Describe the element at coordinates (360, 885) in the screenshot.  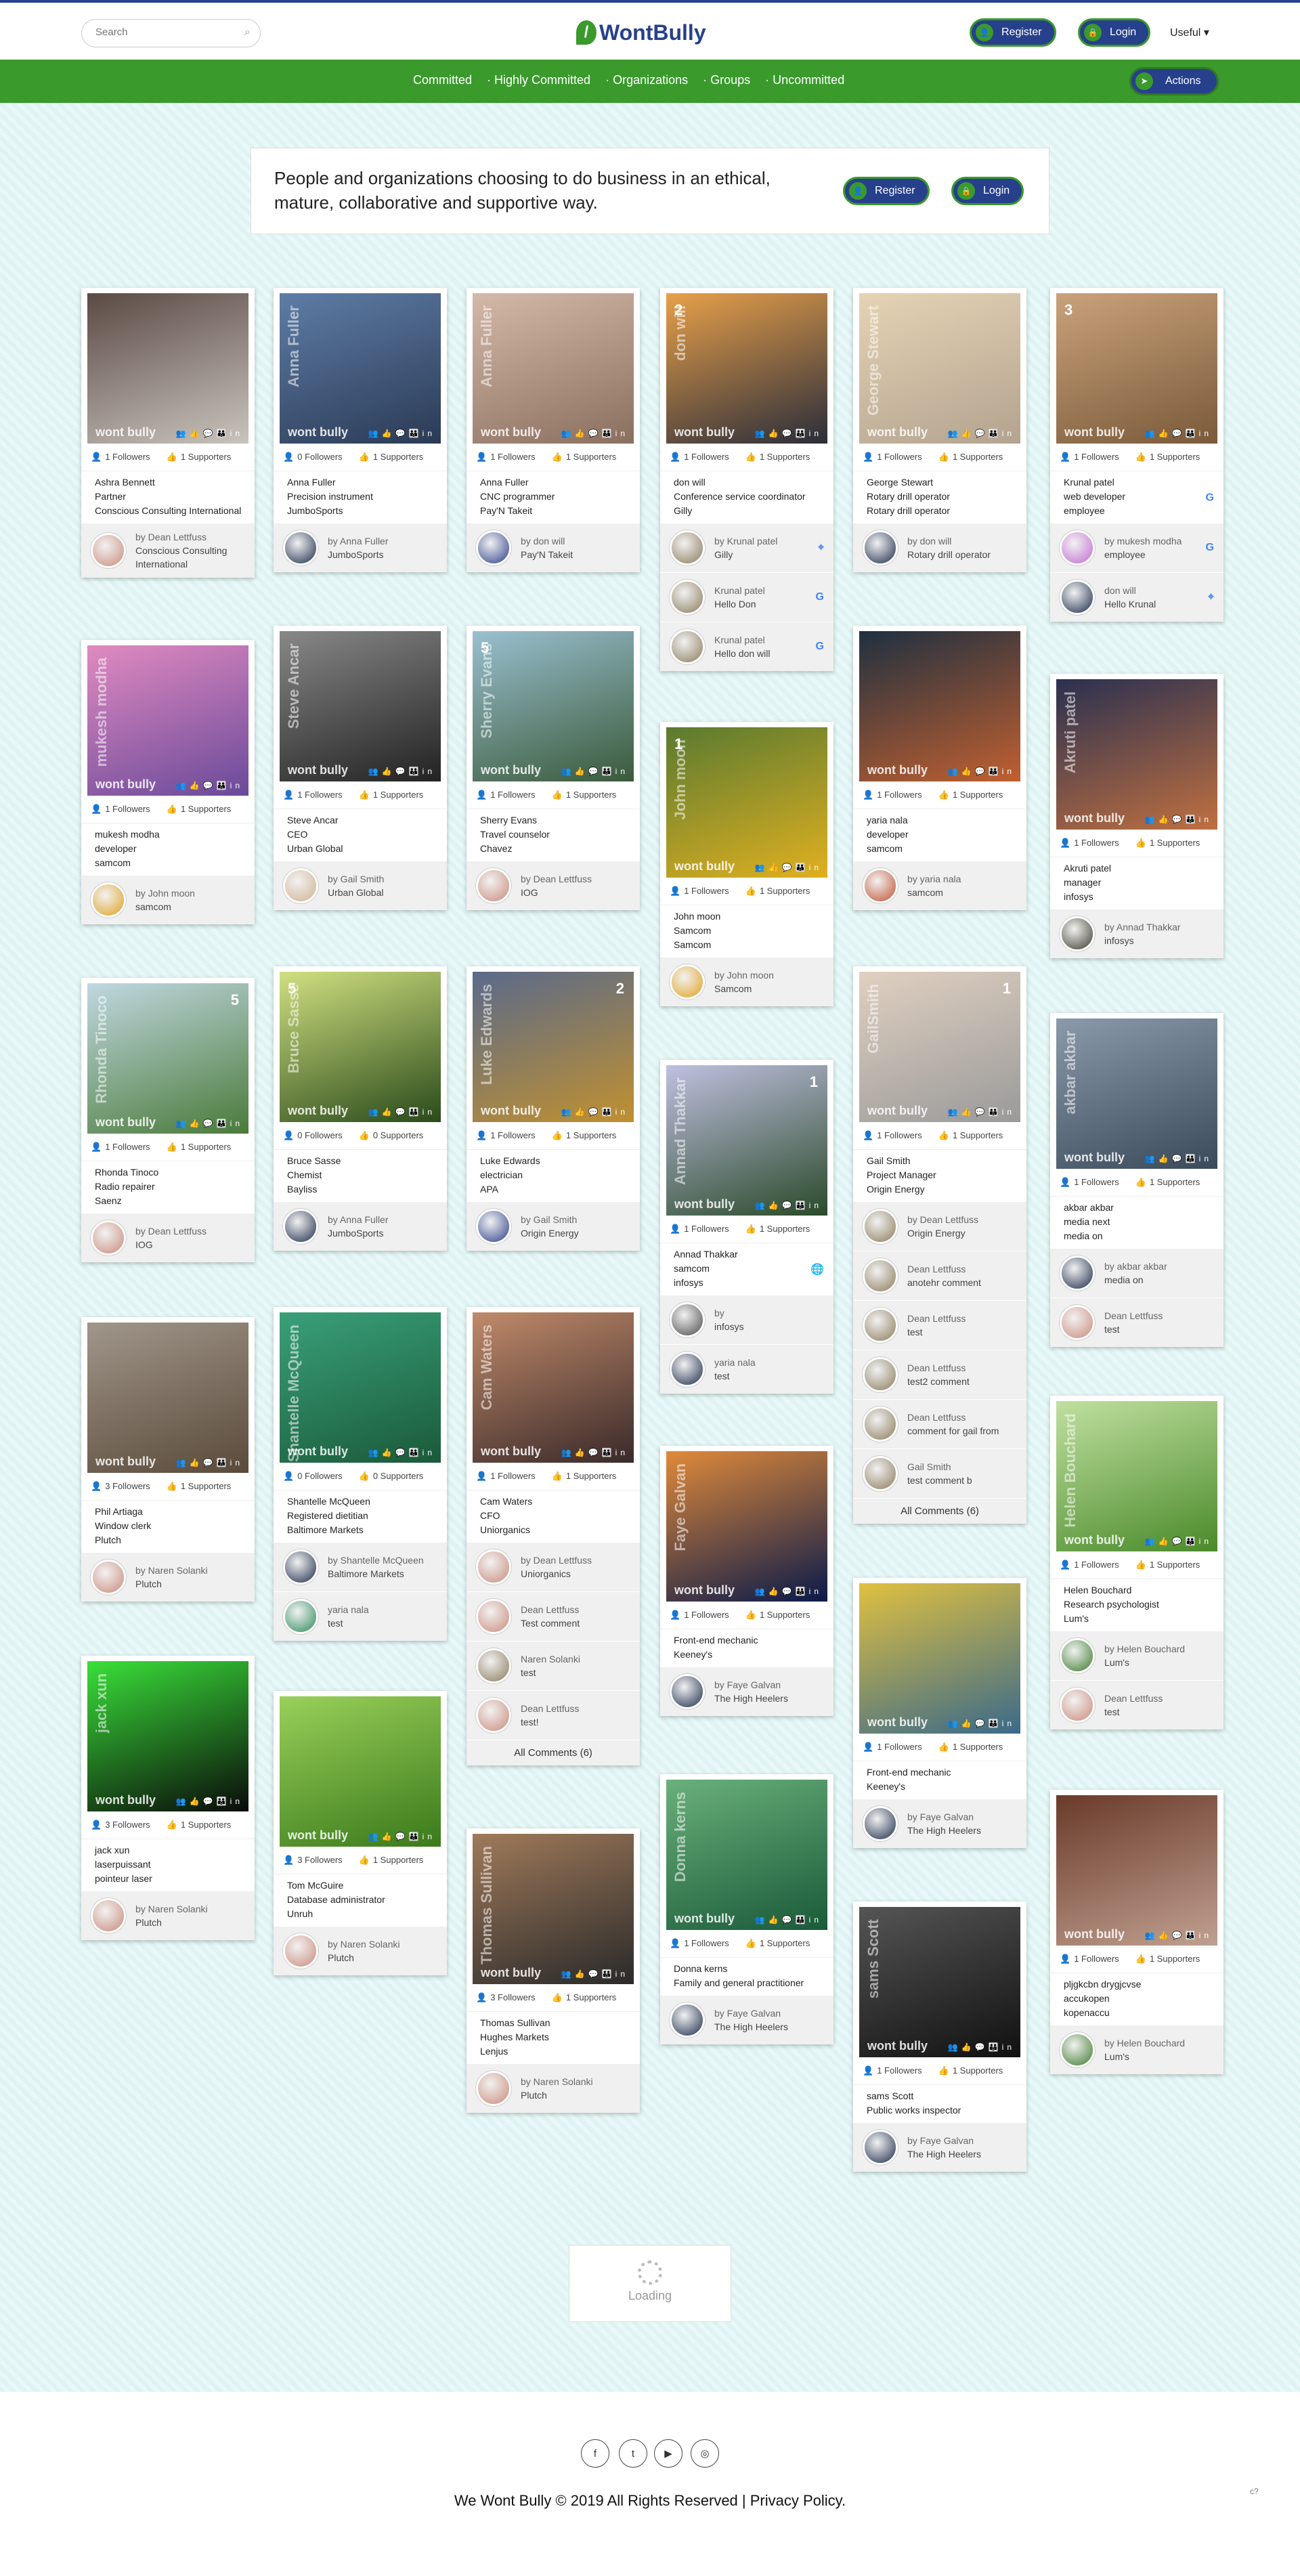
I see `comment-item: by Gail Smith Urban Global` at that location.